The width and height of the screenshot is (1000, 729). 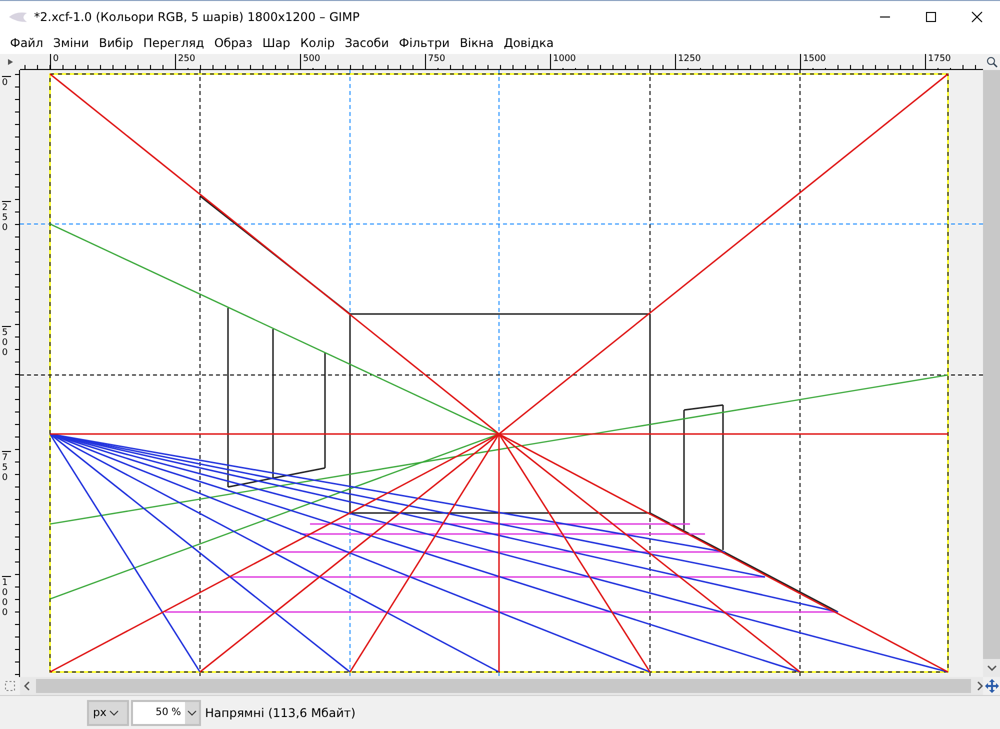 I want to click on ruler-label: 750, so click(x=435, y=61).